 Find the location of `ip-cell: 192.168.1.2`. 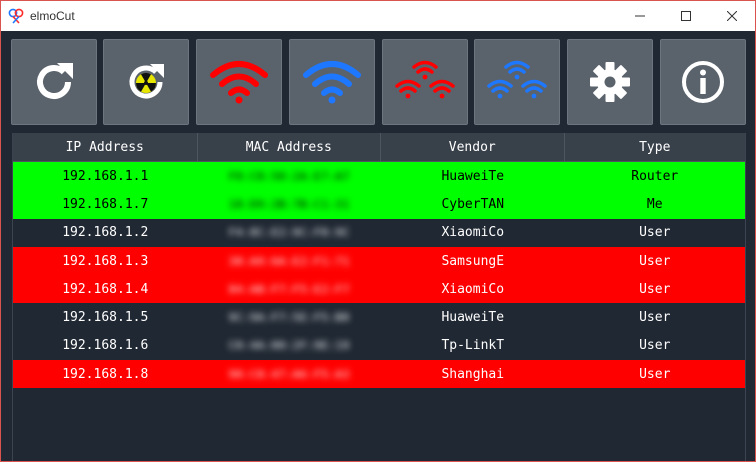

ip-cell: 192.168.1.2 is located at coordinates (105, 233).